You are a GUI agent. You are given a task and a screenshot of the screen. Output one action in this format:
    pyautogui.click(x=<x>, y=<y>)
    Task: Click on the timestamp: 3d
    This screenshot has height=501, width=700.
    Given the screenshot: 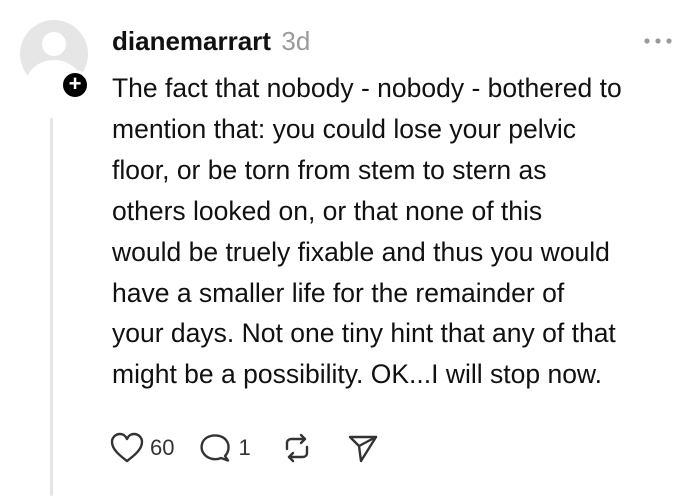 What is the action you would take?
    pyautogui.click(x=296, y=41)
    